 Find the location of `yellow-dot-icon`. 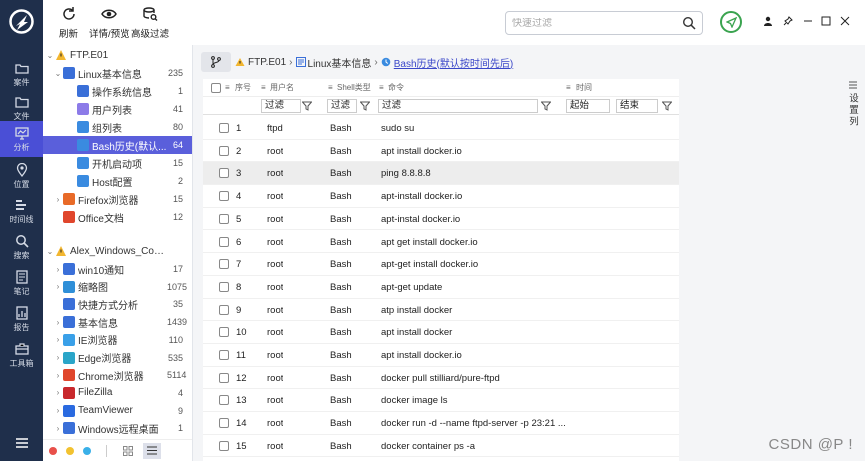

yellow-dot-icon is located at coordinates (70, 450).